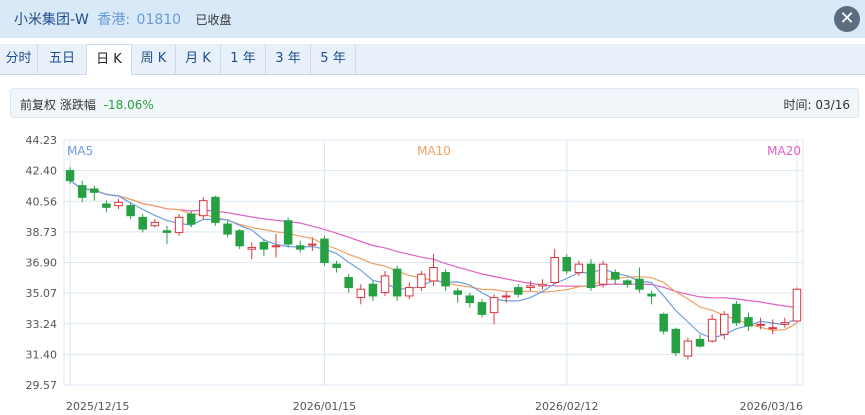 The height and width of the screenshot is (415, 865). What do you see at coordinates (434, 406) in the screenshot?
I see `x-axis: 2025/12/15 2026/01/15 2026/02/12 2026/03/16` at bounding box center [434, 406].